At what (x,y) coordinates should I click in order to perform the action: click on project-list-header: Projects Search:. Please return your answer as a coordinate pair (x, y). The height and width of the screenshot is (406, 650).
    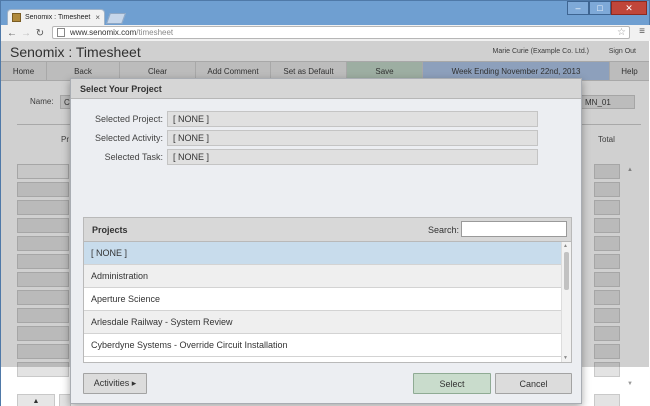
    Looking at the image, I should click on (327, 230).